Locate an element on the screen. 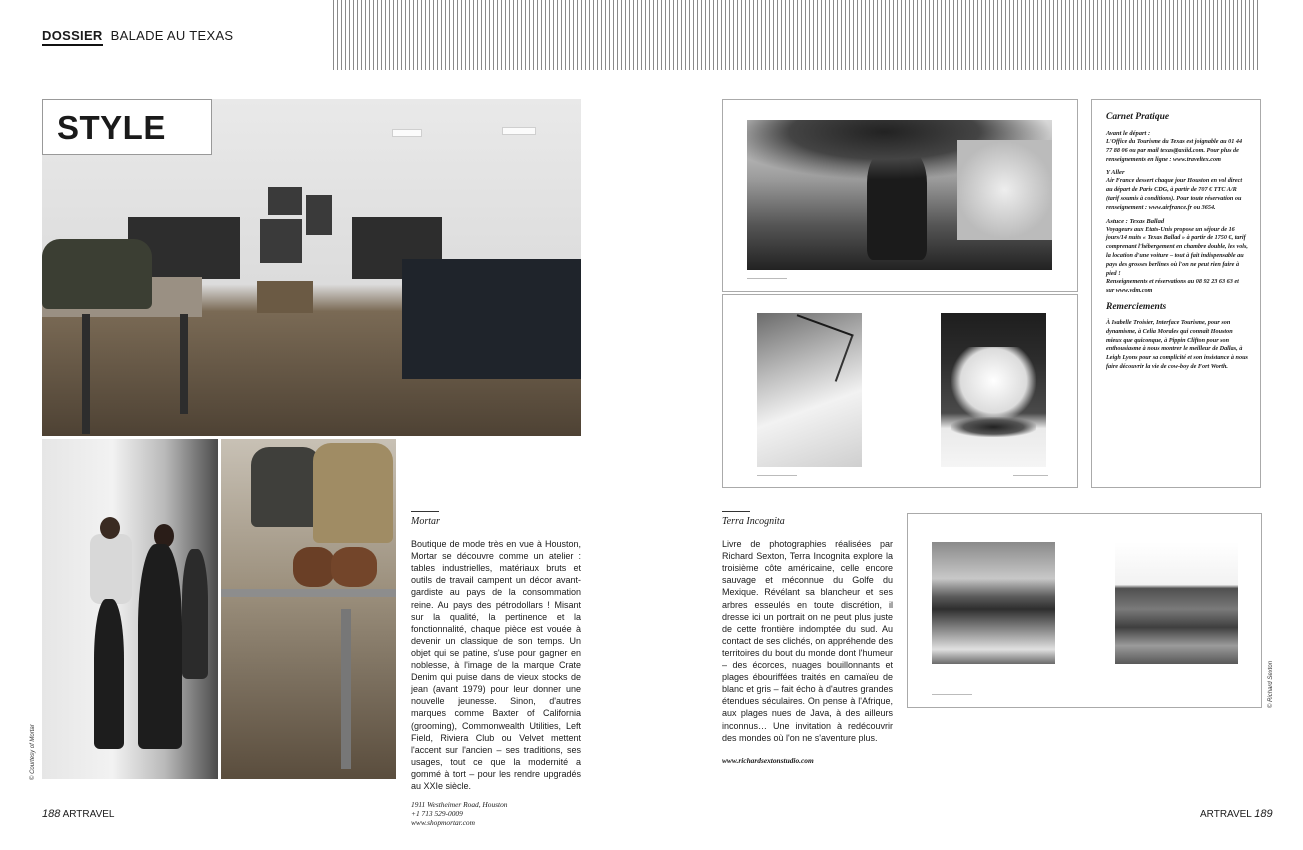 The height and width of the screenshot is (850, 1303). website-link: www.shopmortar.com is located at coordinates (496, 822).